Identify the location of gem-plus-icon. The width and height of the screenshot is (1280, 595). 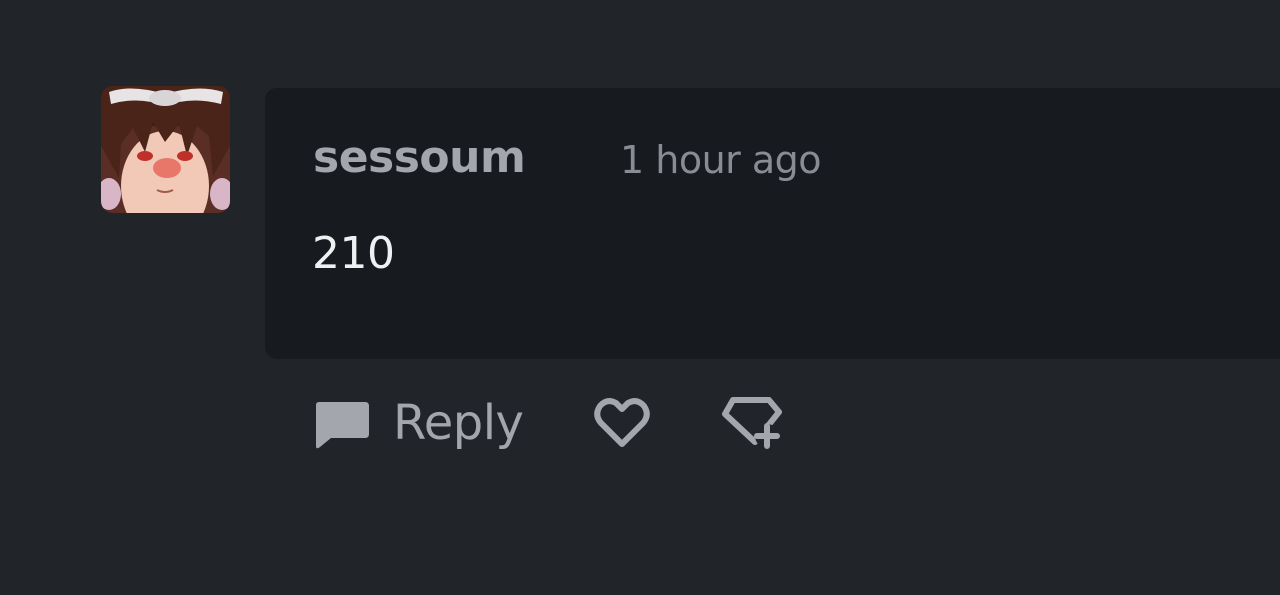
(752, 423).